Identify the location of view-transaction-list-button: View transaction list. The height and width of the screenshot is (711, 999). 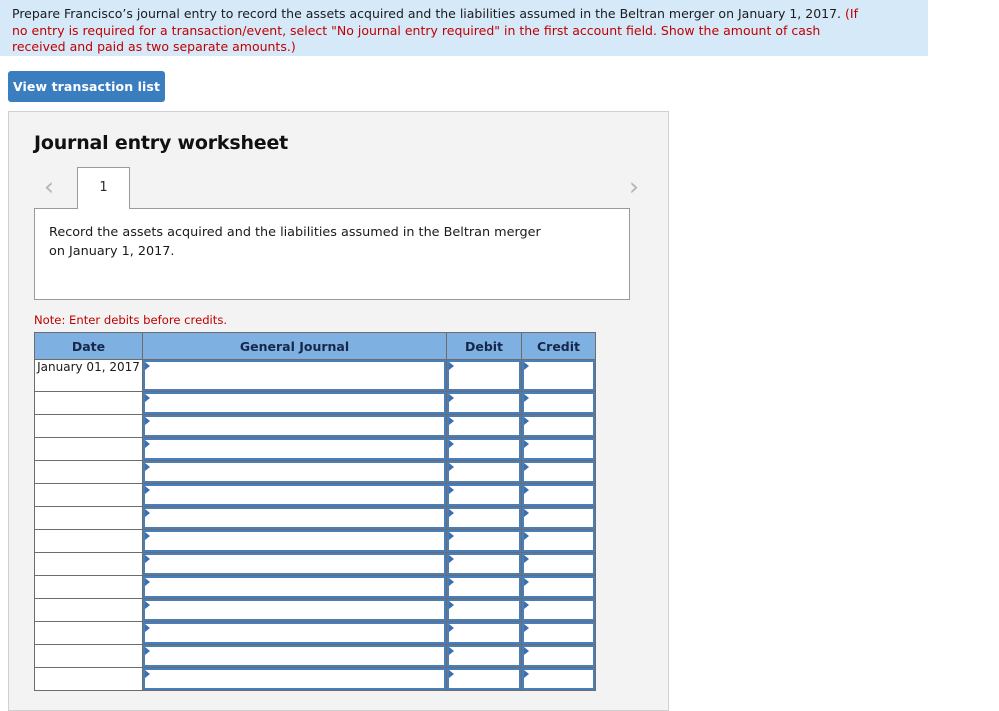
(86, 86).